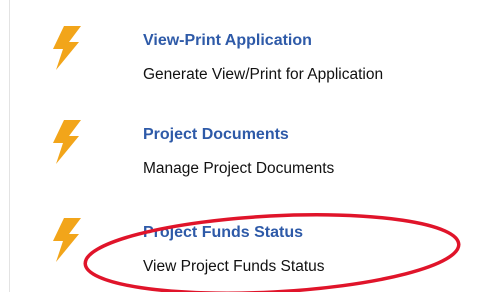 This screenshot has height=292, width=485. I want to click on menu-item-description: Generate View/Print for Application, so click(263, 74).